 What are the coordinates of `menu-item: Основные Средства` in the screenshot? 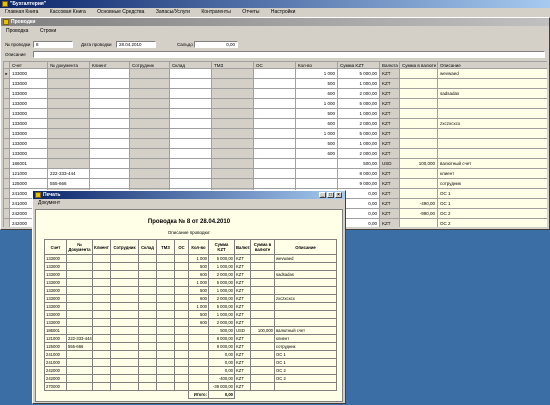 It's located at (120, 12).